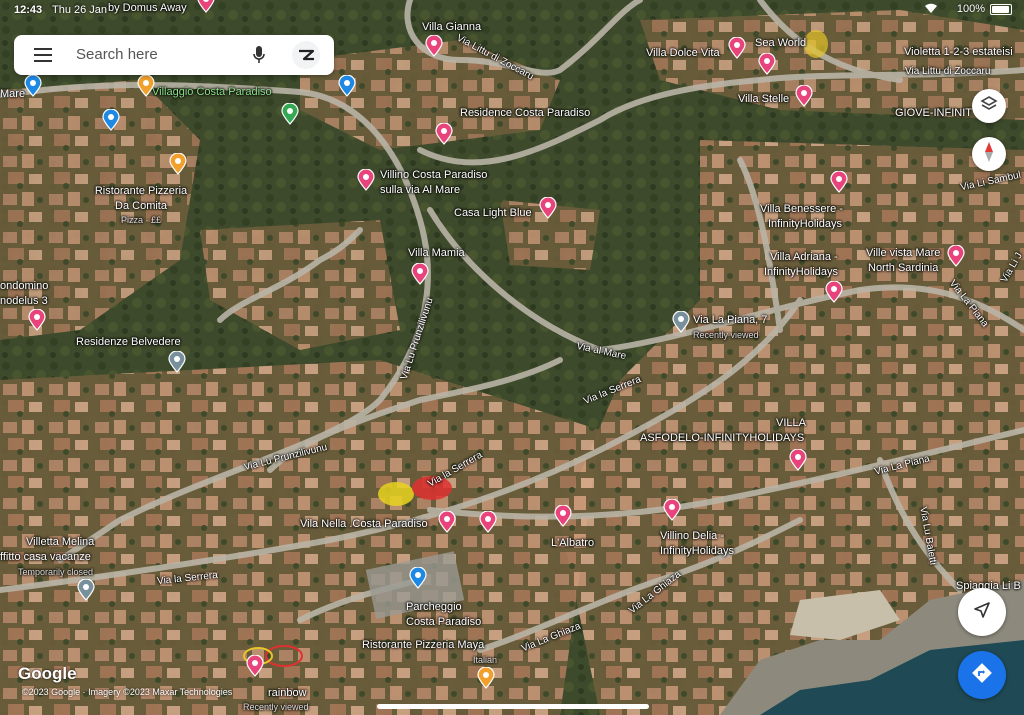 The width and height of the screenshot is (1024, 715). I want to click on map-label: Villetta Melina, so click(60, 542).